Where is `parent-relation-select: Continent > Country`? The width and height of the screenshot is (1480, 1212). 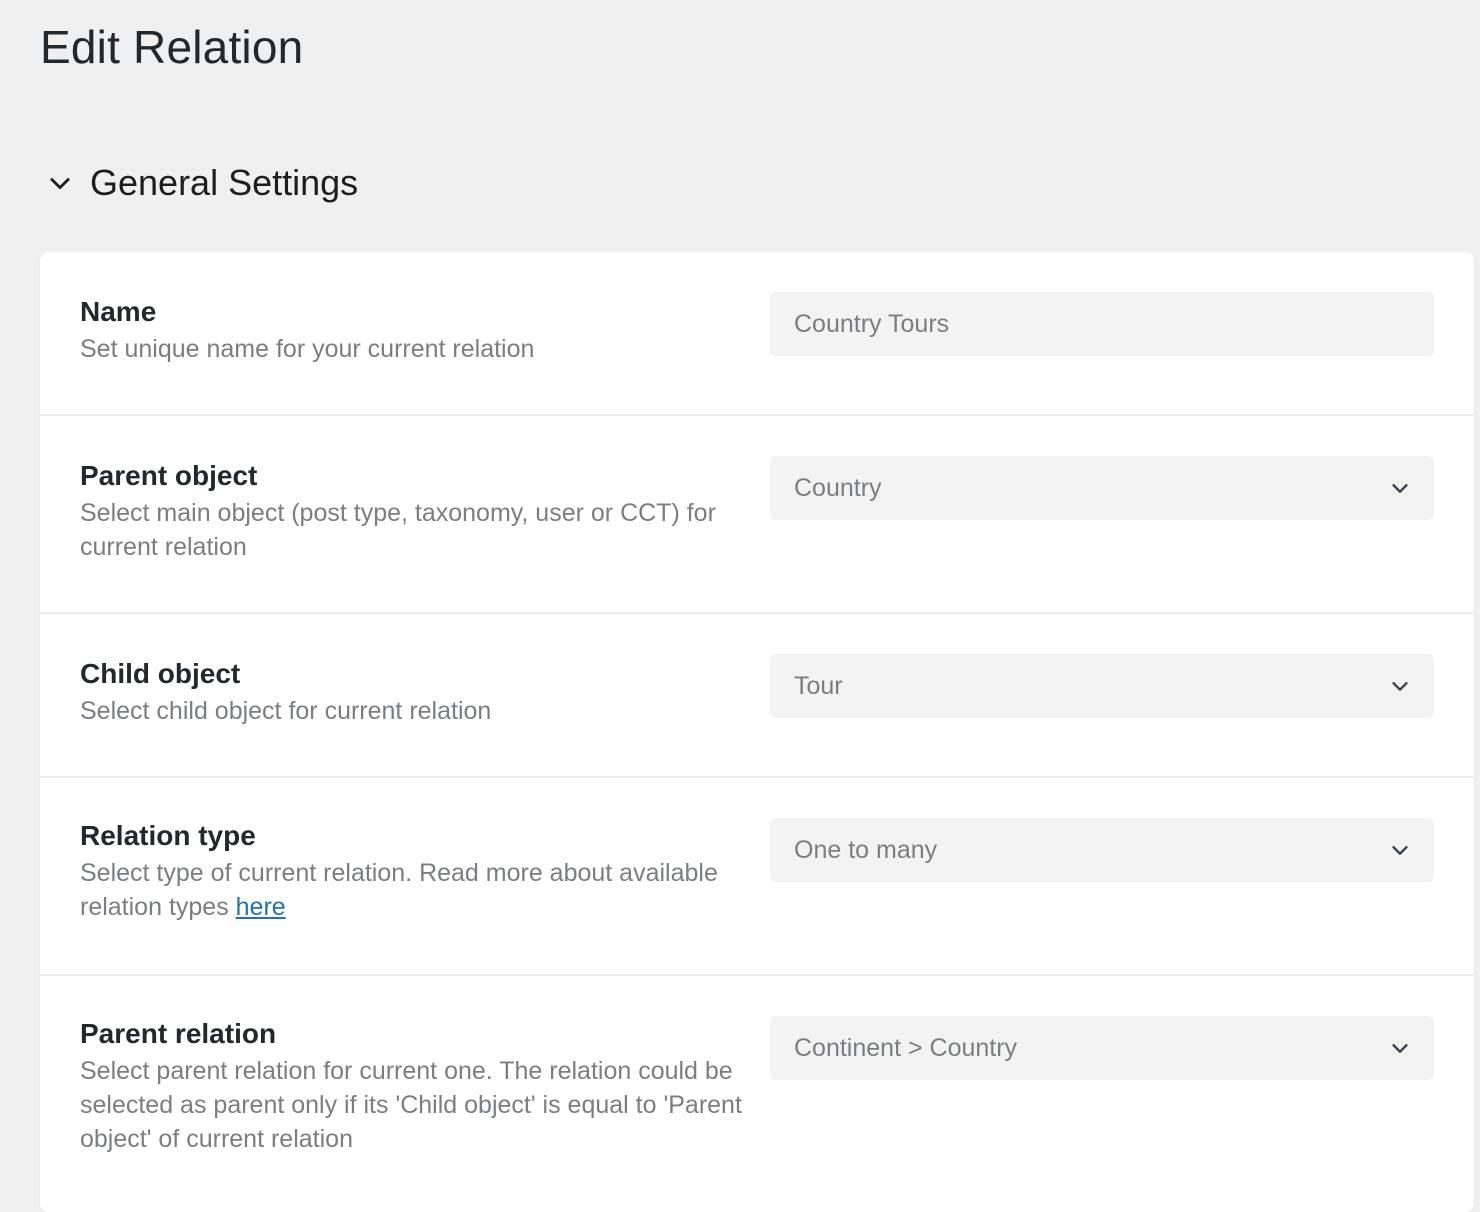 parent-relation-select: Continent > Country is located at coordinates (1102, 1048).